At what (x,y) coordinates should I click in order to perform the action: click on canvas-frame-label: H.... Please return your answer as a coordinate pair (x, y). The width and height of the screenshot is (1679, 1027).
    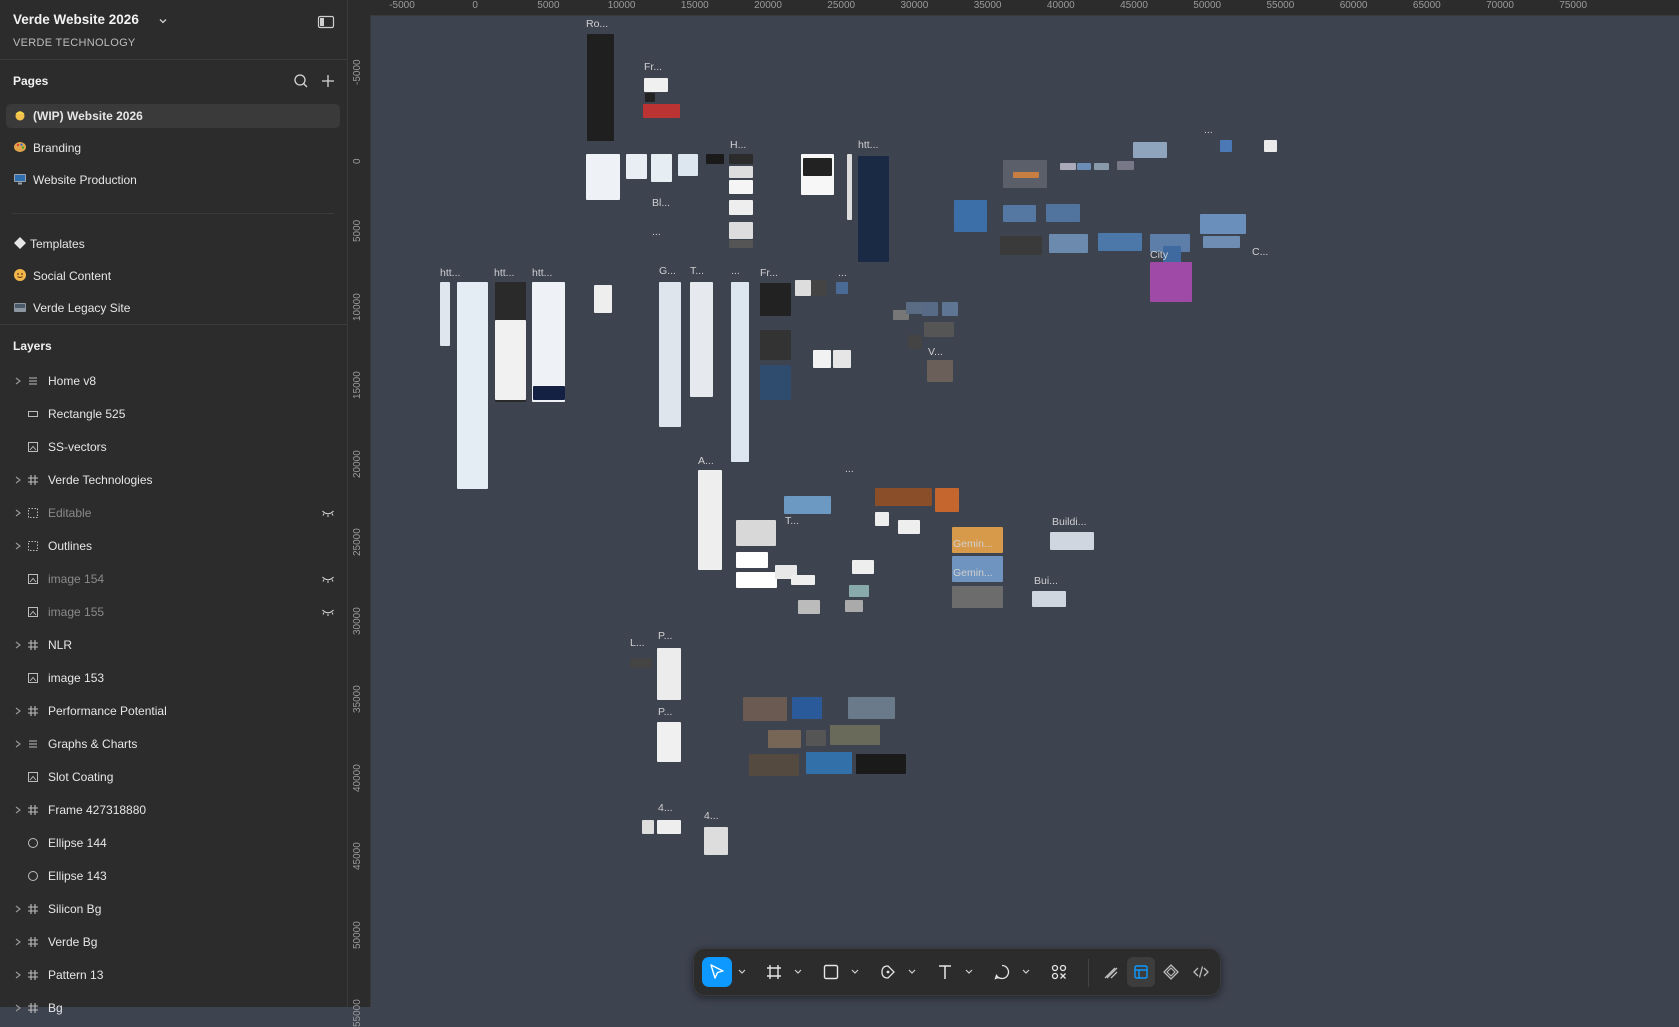
    Looking at the image, I should click on (738, 145).